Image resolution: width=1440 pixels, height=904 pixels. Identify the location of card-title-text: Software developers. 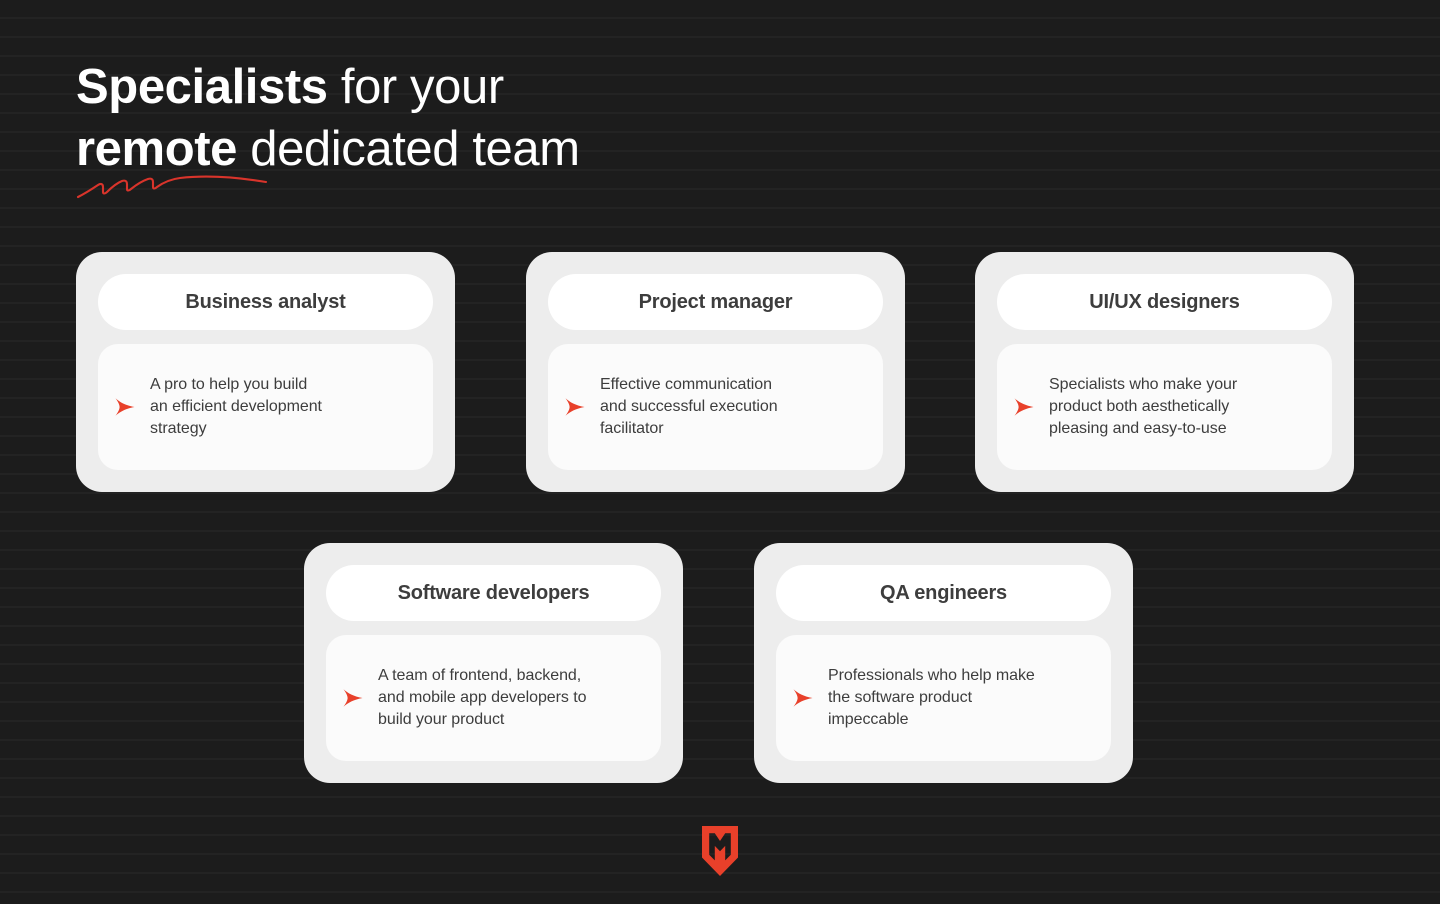
(493, 592).